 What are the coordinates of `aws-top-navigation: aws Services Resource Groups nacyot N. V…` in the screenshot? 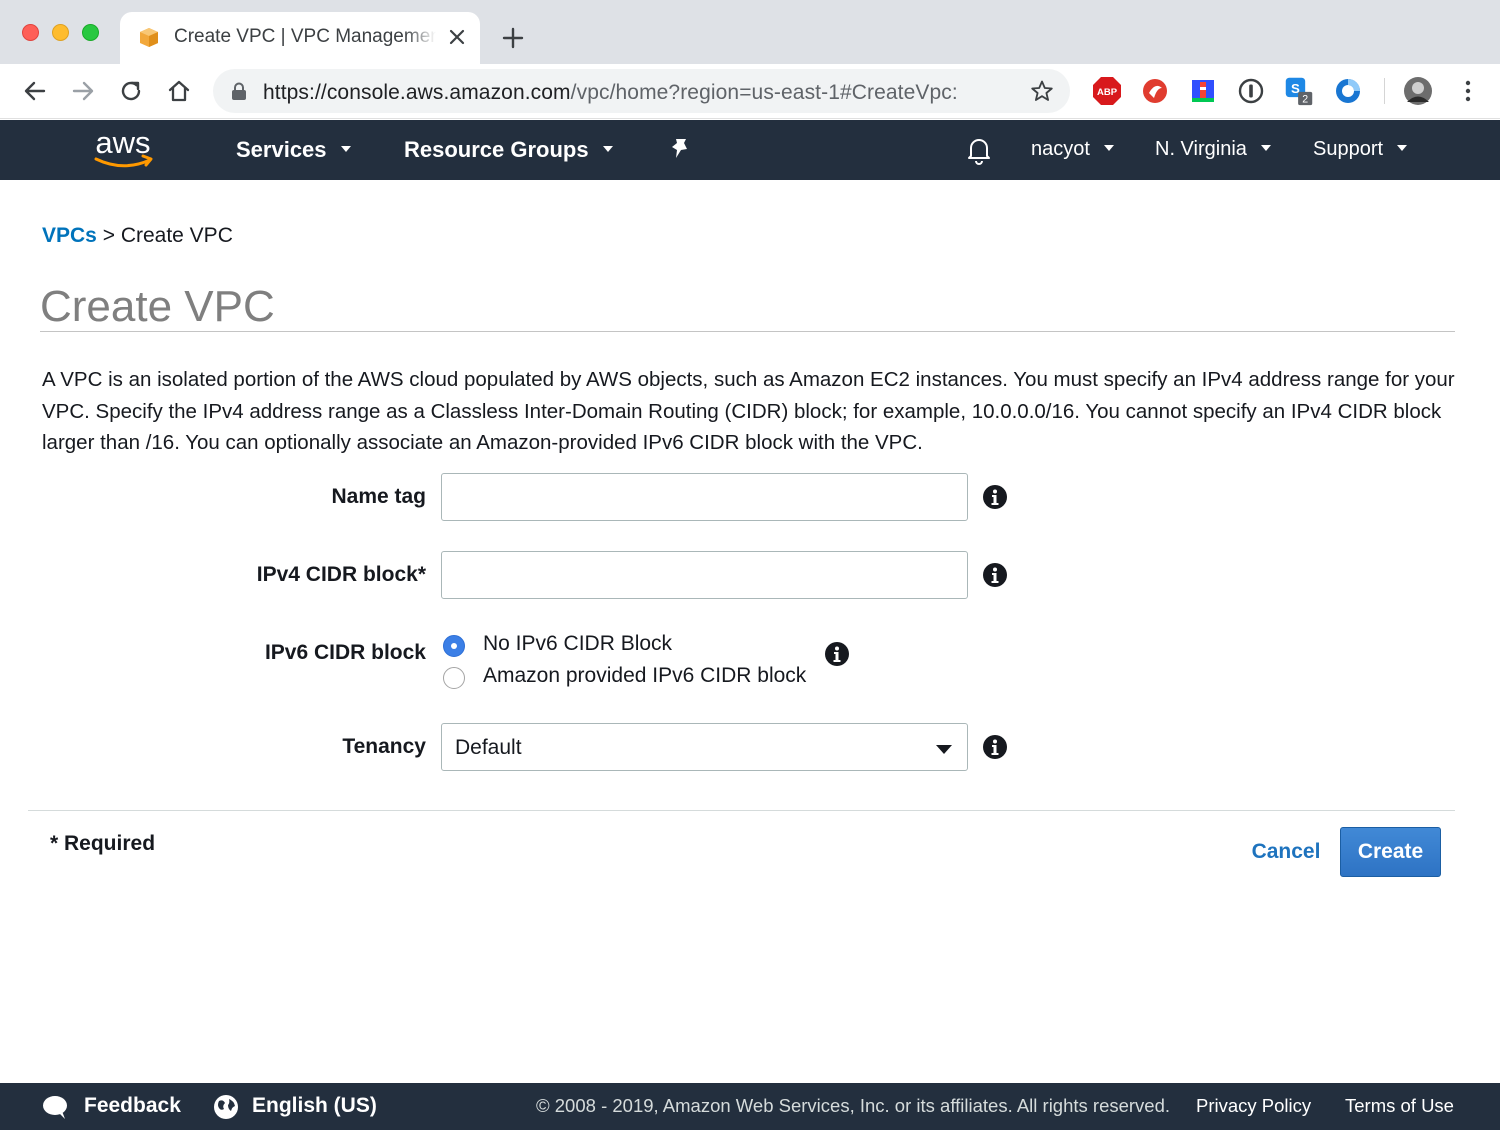 It's located at (750, 150).